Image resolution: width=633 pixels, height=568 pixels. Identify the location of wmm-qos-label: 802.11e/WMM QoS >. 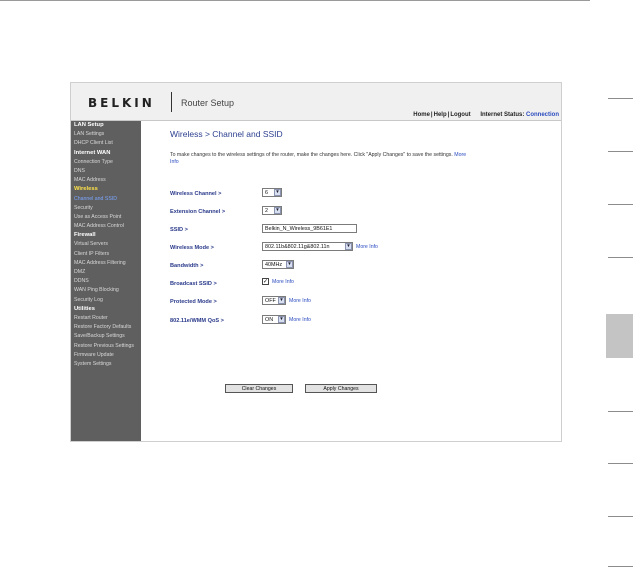
(197, 321).